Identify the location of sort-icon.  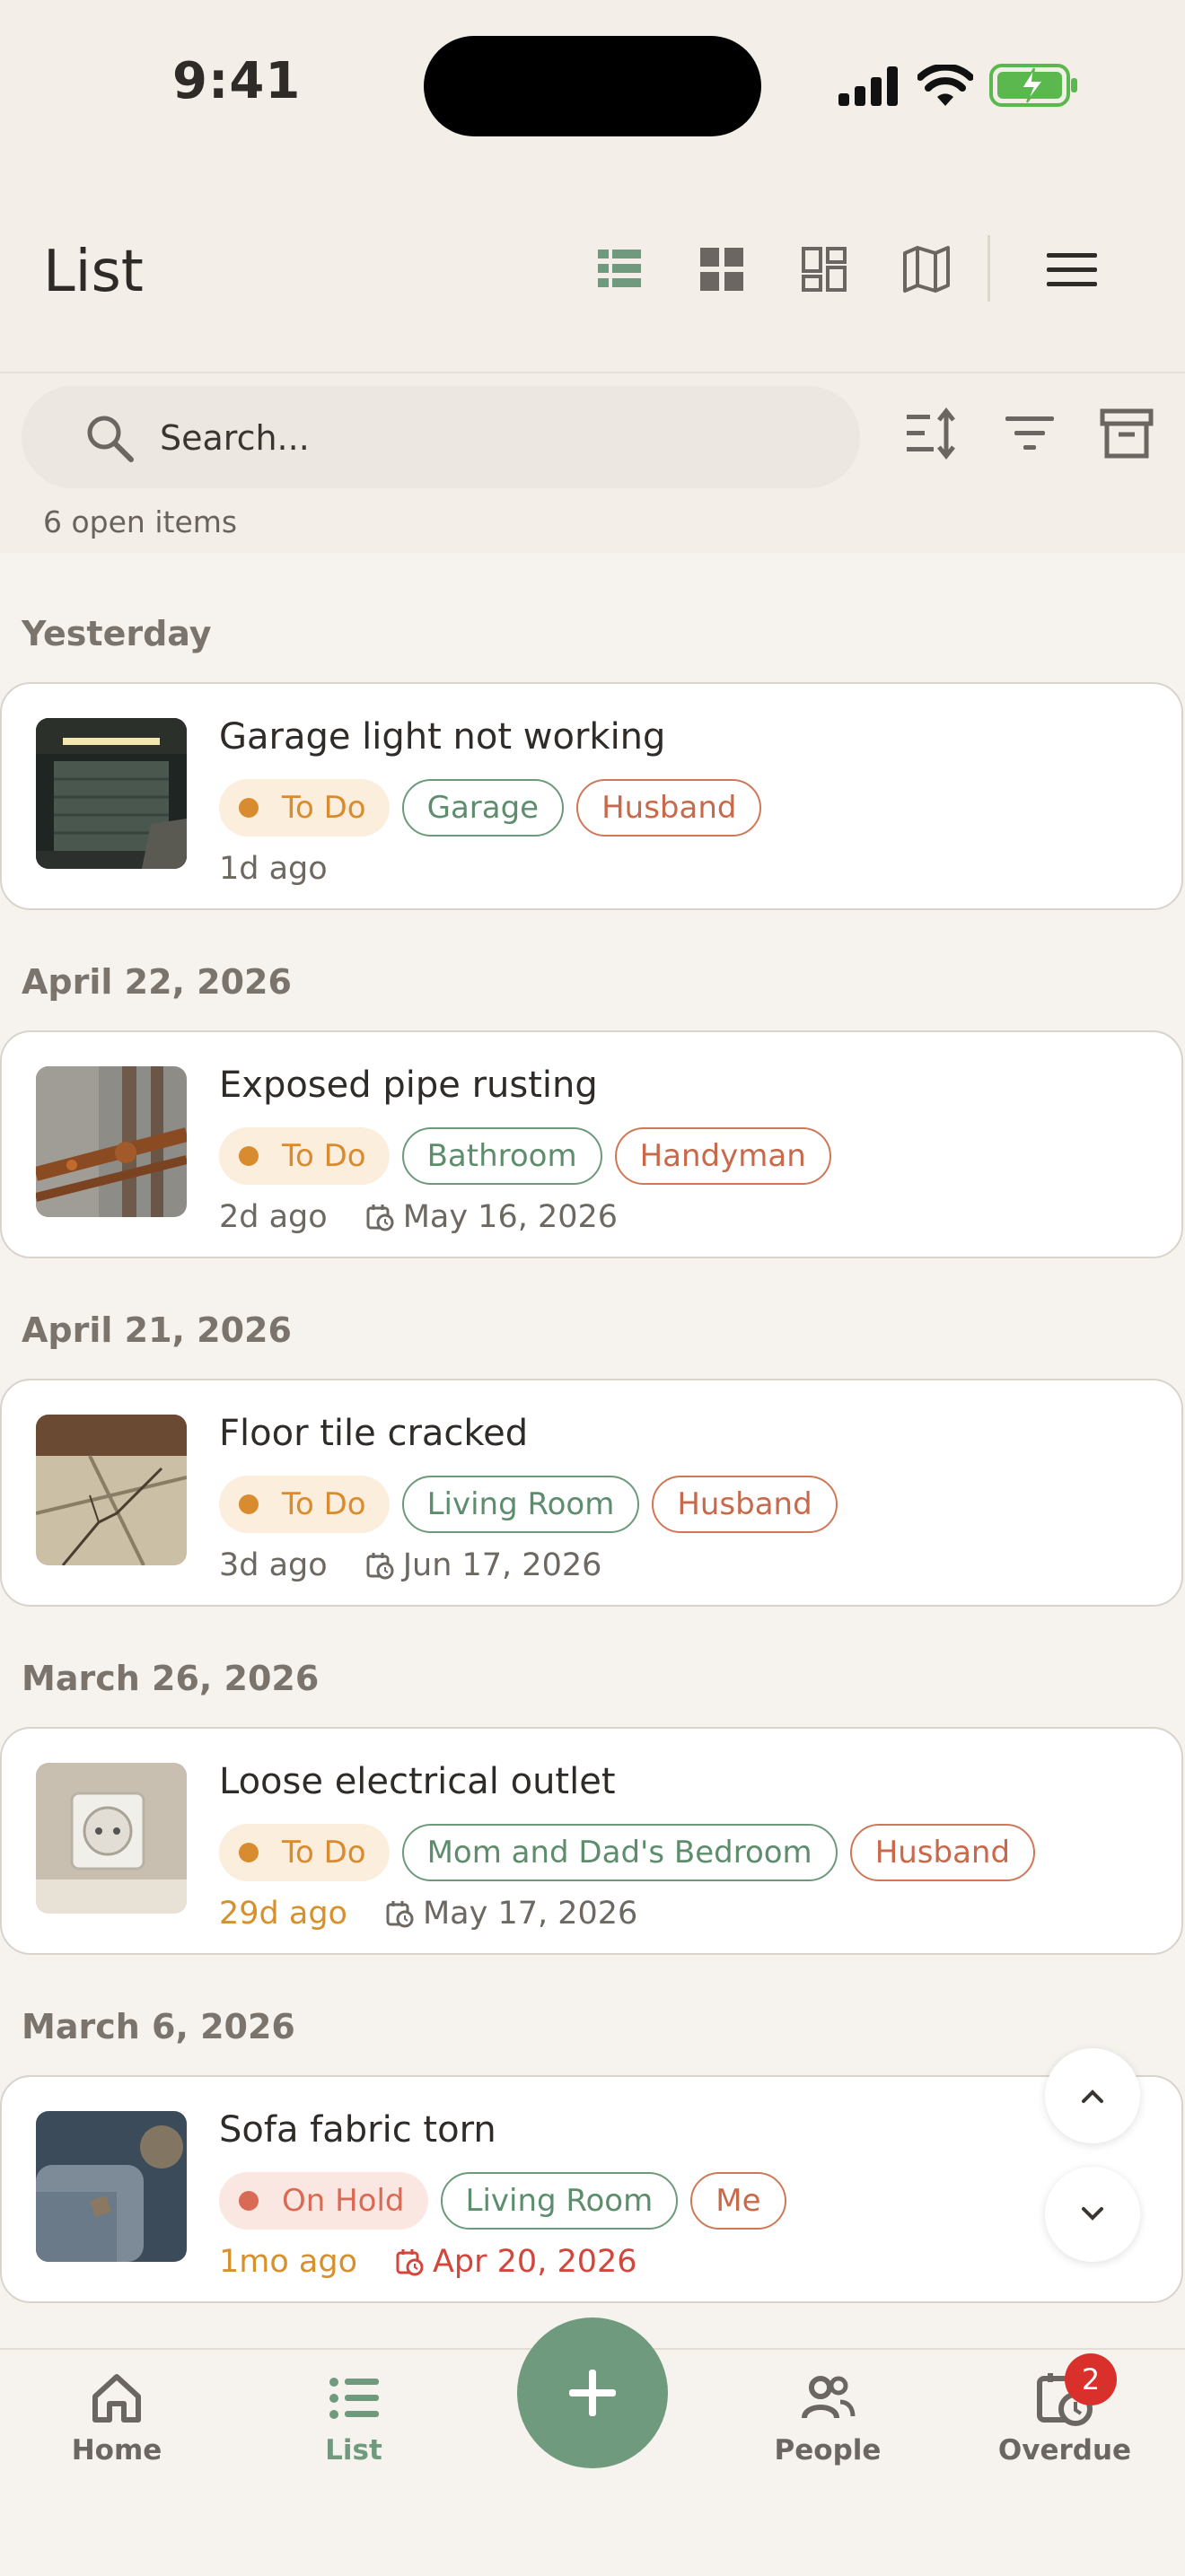
(931, 433).